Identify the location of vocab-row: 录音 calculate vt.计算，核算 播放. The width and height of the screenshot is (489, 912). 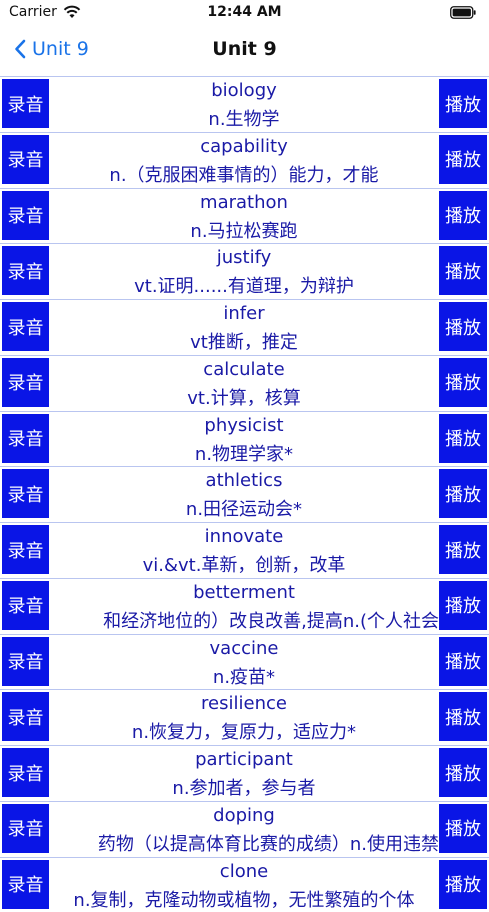
(244, 381).